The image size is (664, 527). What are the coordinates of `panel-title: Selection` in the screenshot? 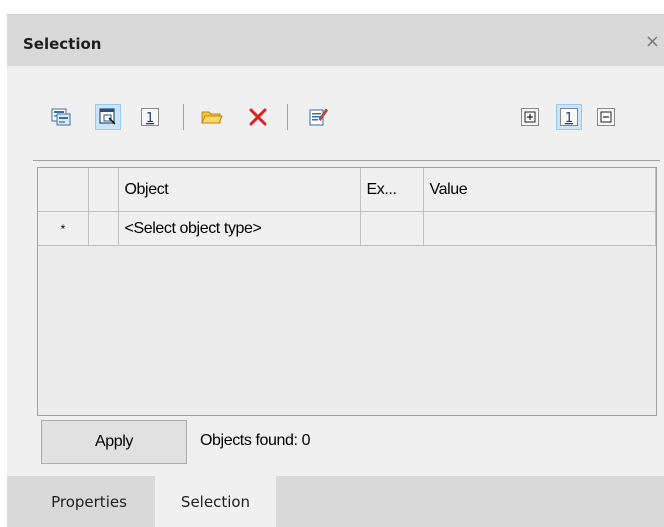 It's located at (62, 44).